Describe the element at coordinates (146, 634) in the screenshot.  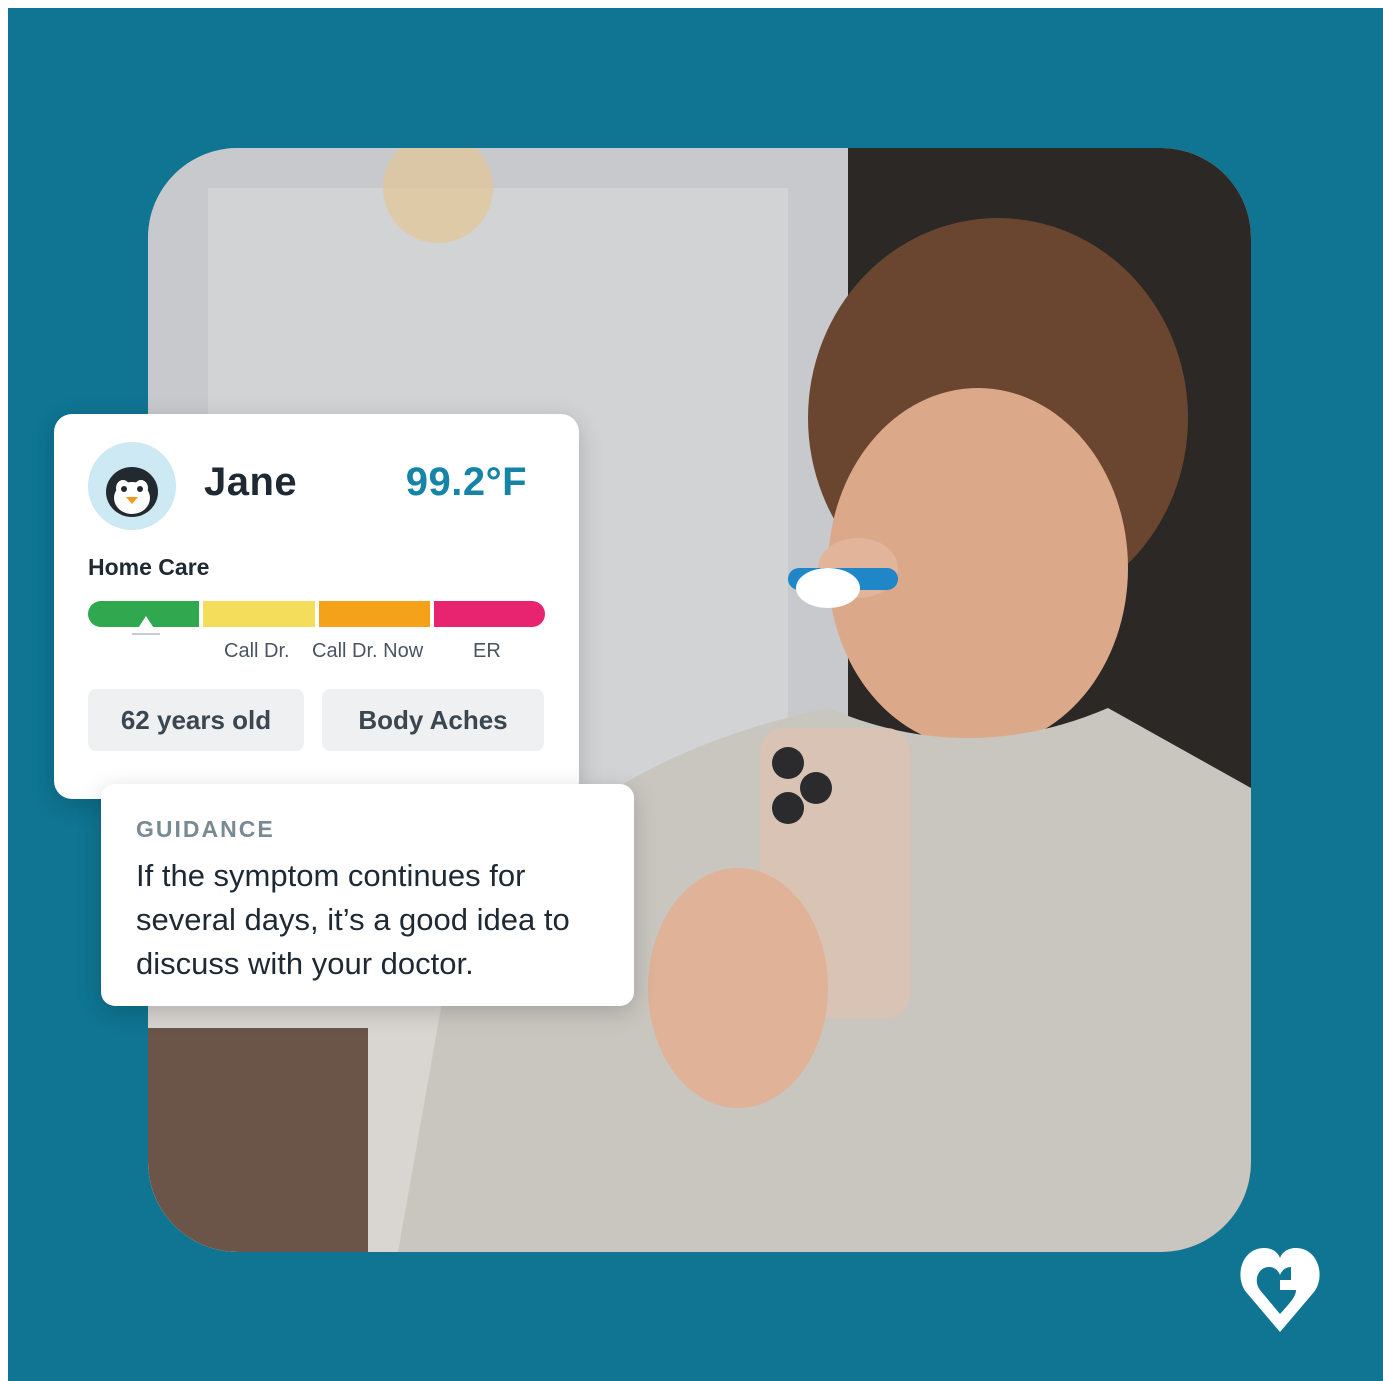
I see `marker-base-line` at that location.